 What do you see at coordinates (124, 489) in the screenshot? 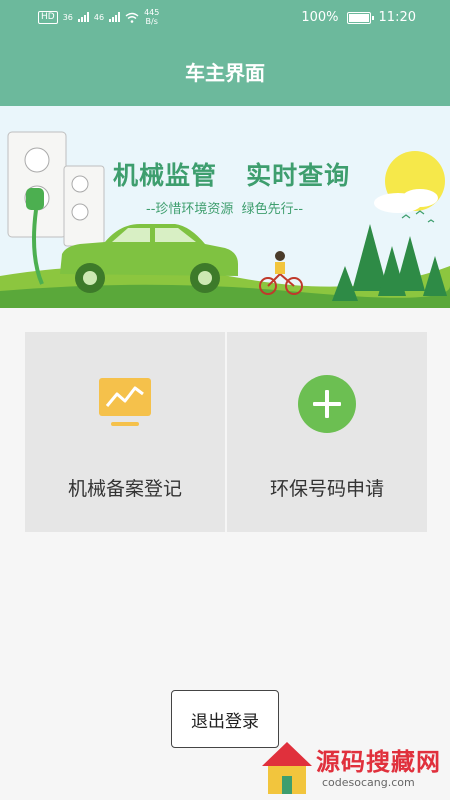
I see `machinery-registration-label: 机械备案登记` at bounding box center [124, 489].